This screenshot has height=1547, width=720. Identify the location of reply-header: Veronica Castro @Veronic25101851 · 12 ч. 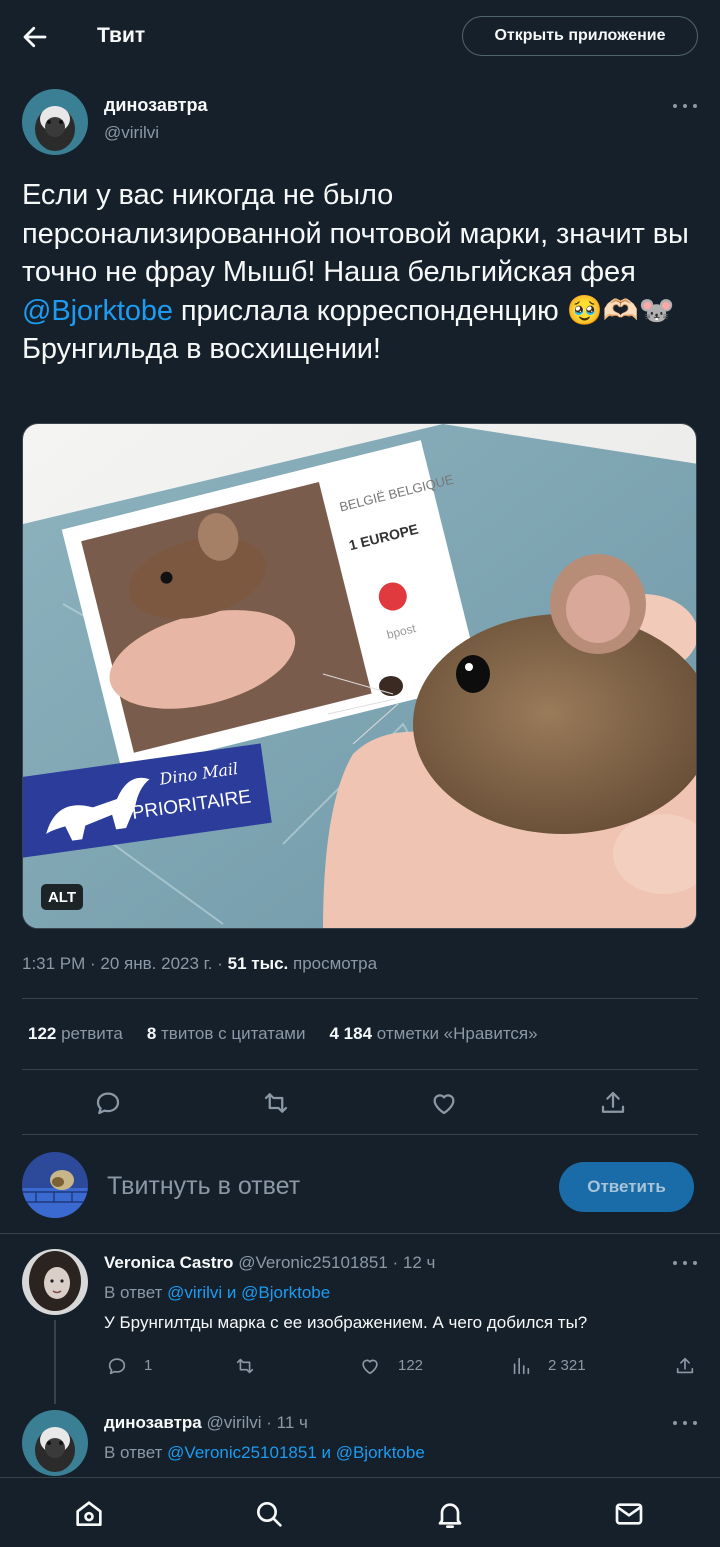
(269, 1263).